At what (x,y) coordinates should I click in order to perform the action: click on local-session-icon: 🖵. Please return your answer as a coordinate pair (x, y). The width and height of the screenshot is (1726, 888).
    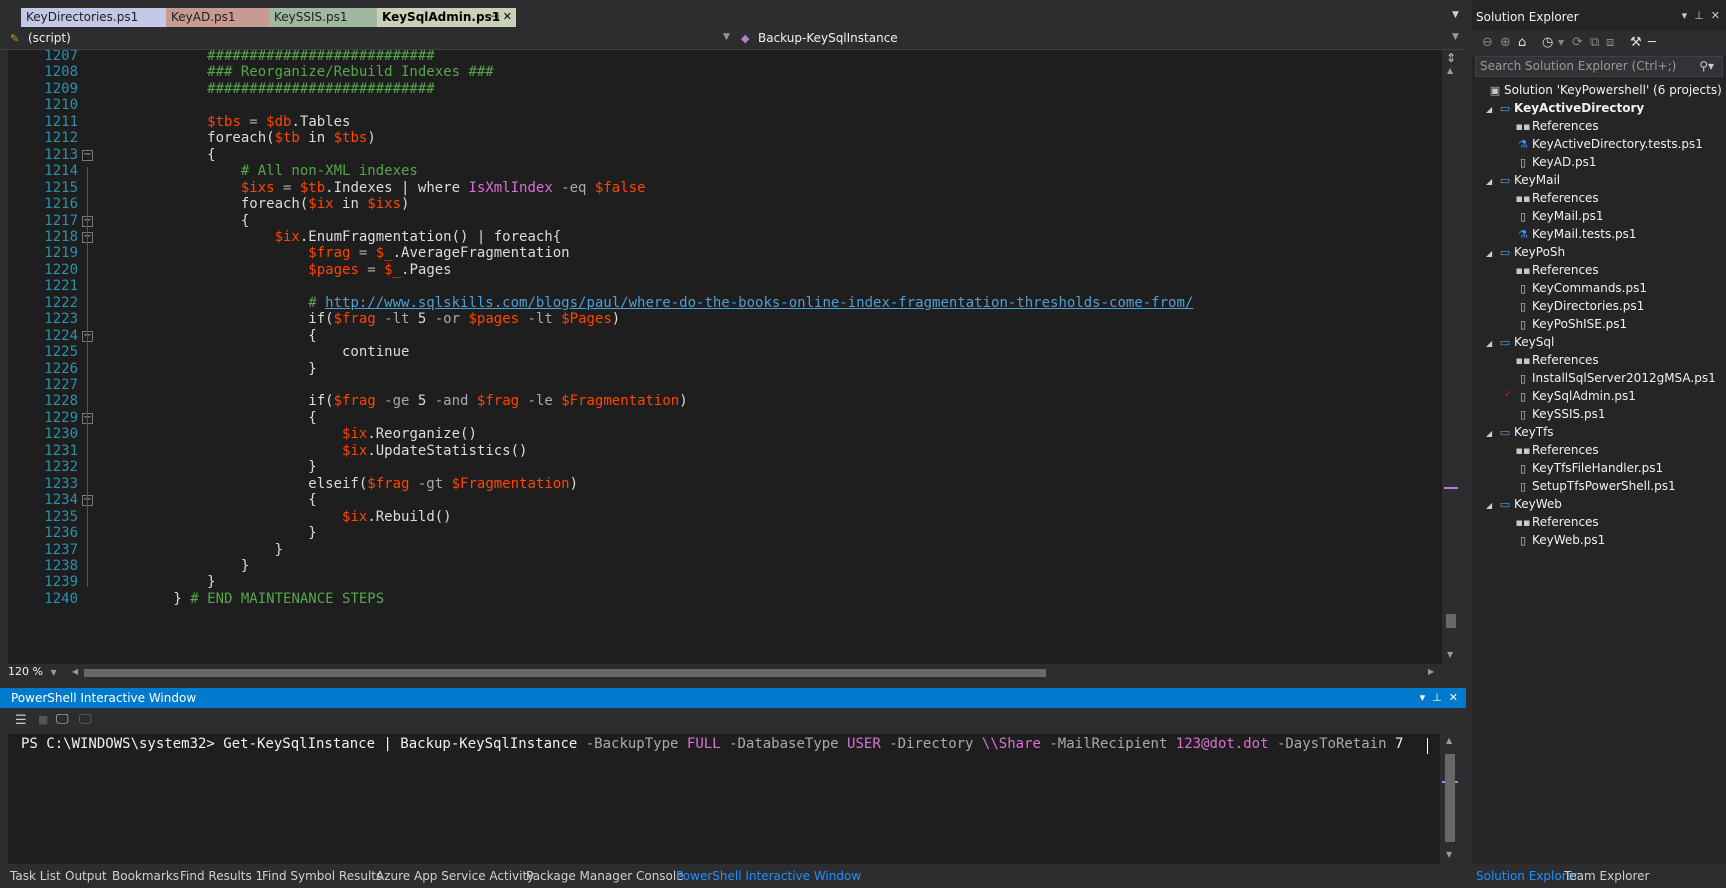
    Looking at the image, I should click on (85, 719).